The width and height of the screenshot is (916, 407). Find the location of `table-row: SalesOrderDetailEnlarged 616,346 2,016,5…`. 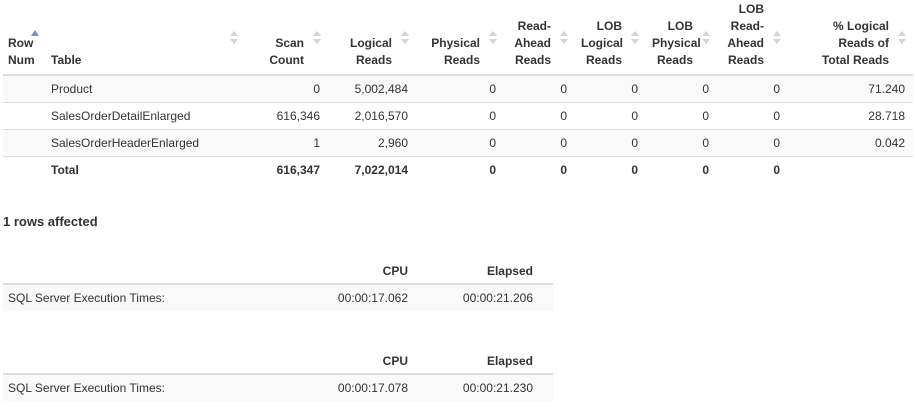

table-row: SalesOrderDetailEnlarged 616,346 2,016,5… is located at coordinates (458, 116).